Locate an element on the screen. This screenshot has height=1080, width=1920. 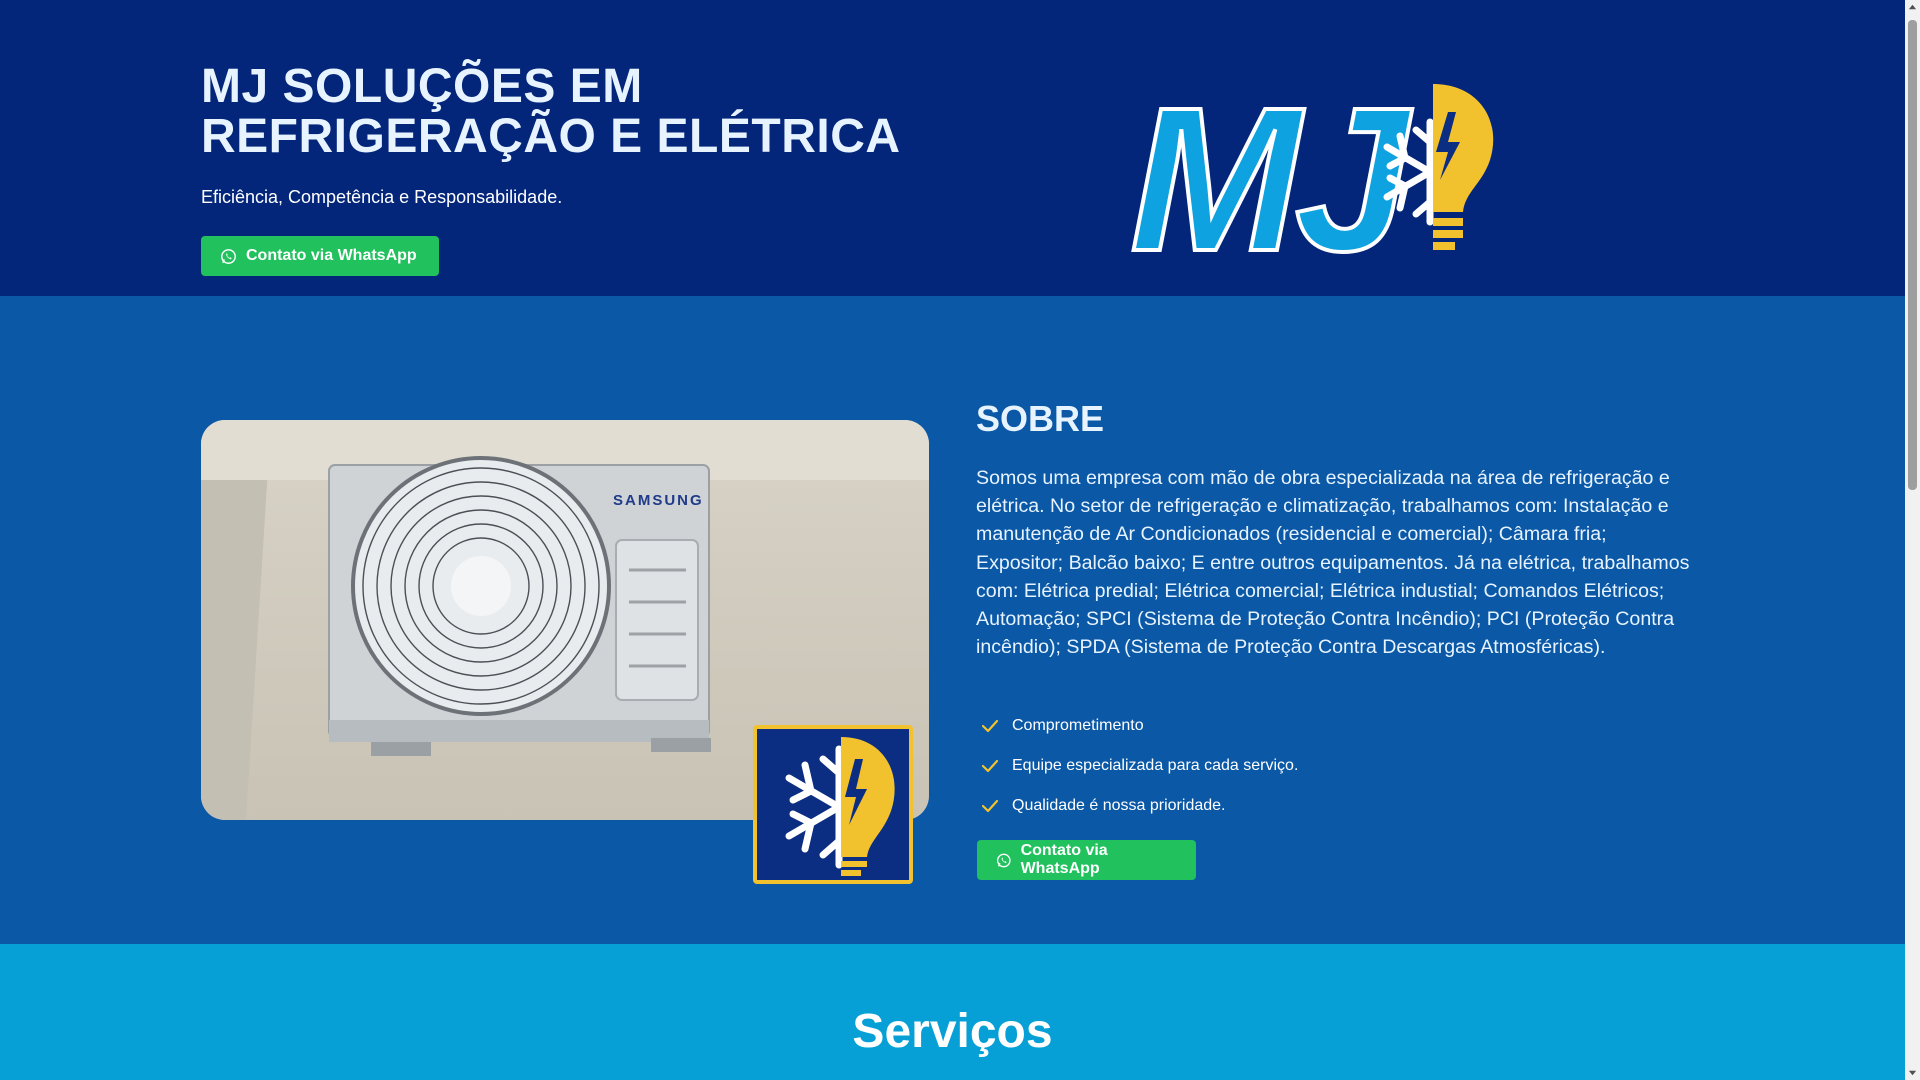
badge-lightbulb-icon is located at coordinates (868, 806).